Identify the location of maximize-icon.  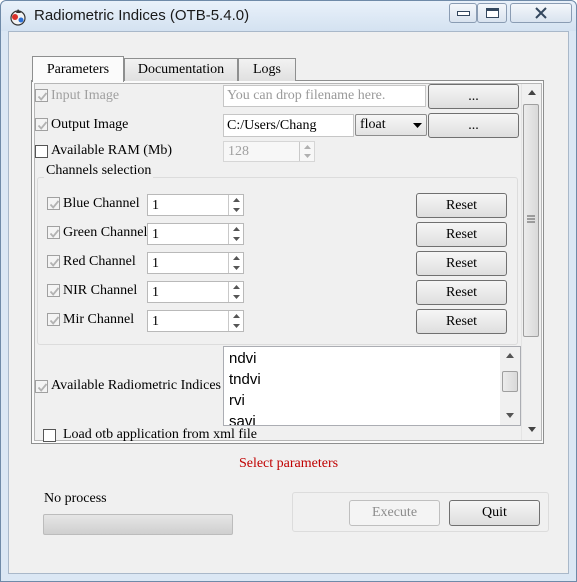
(492, 13).